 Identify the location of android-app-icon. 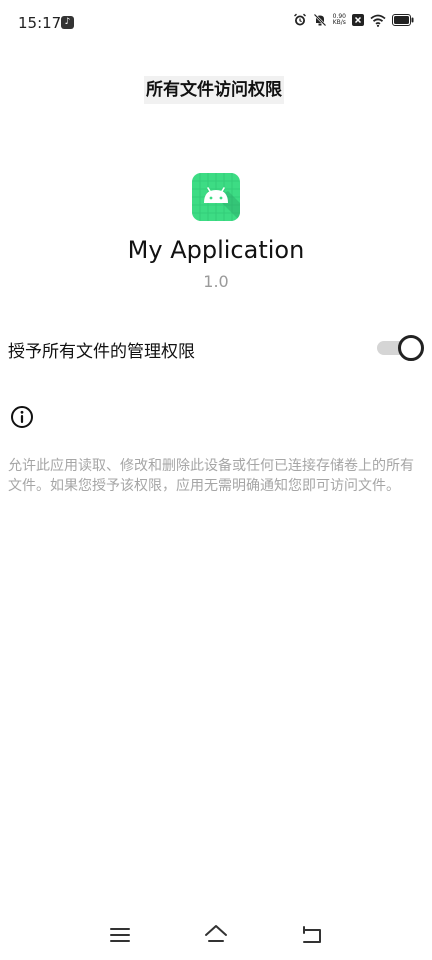
(216, 197).